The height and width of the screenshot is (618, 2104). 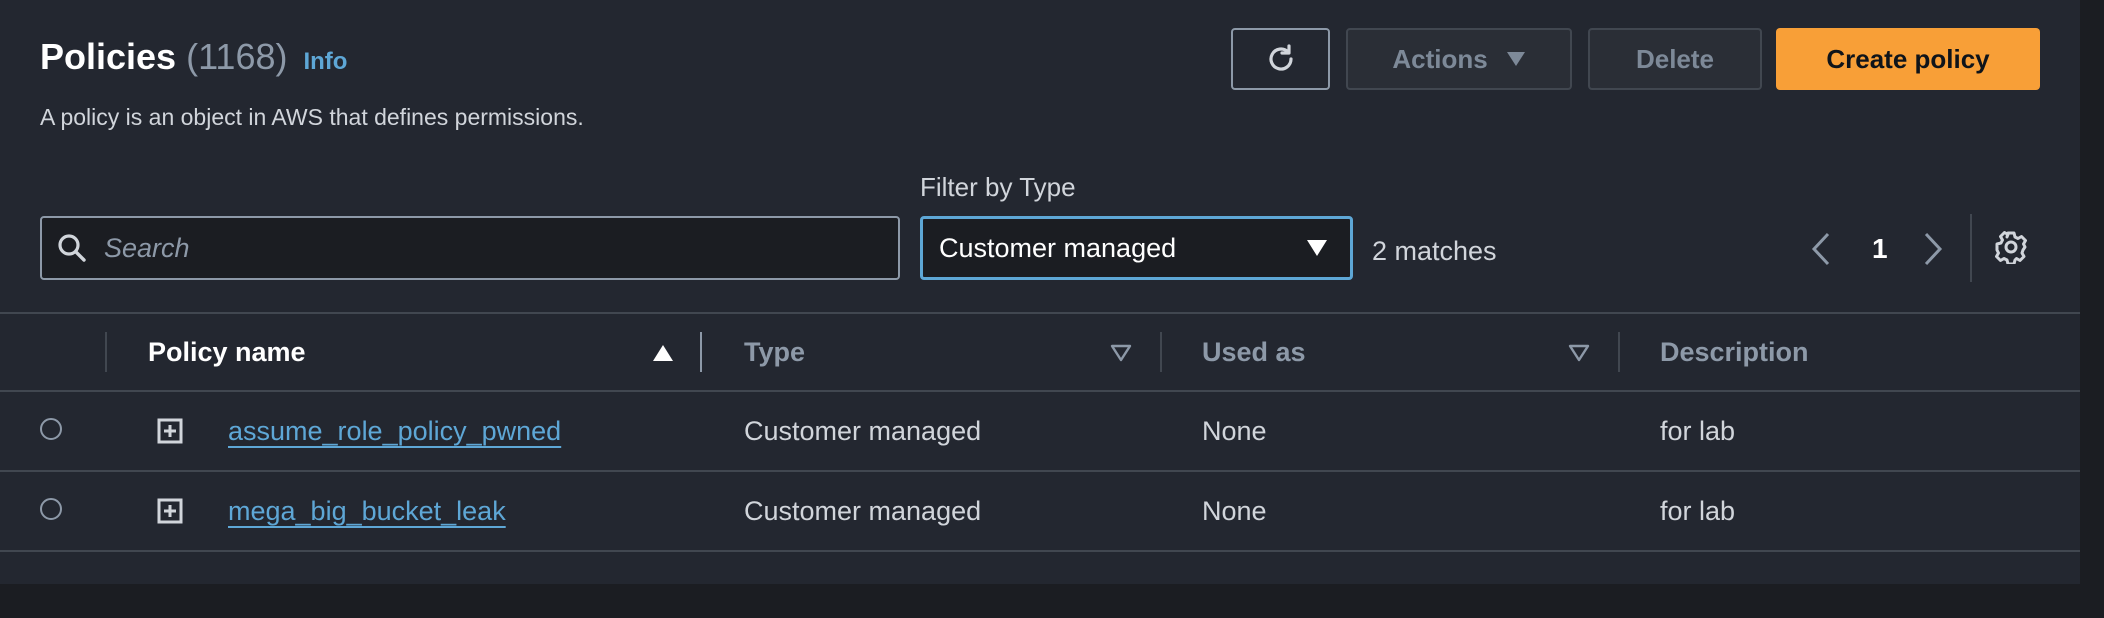 I want to click on refresh-button, so click(x=1280, y=59).